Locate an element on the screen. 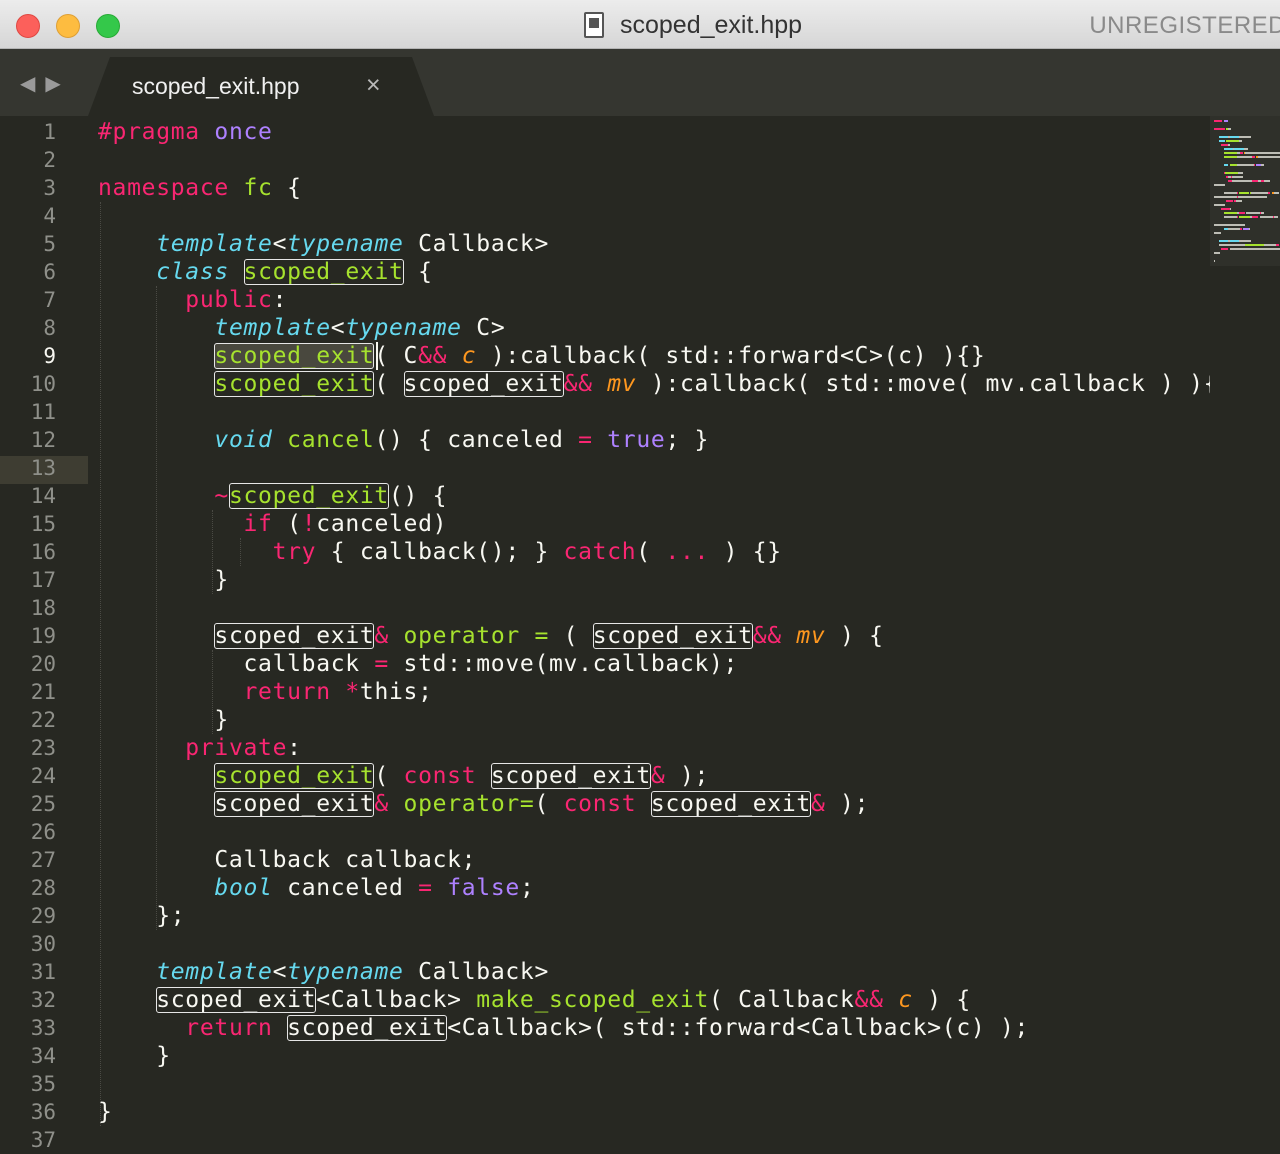 Image resolution: width=1280 pixels, height=1154 pixels. code-token: } is located at coordinates (134, 1056).